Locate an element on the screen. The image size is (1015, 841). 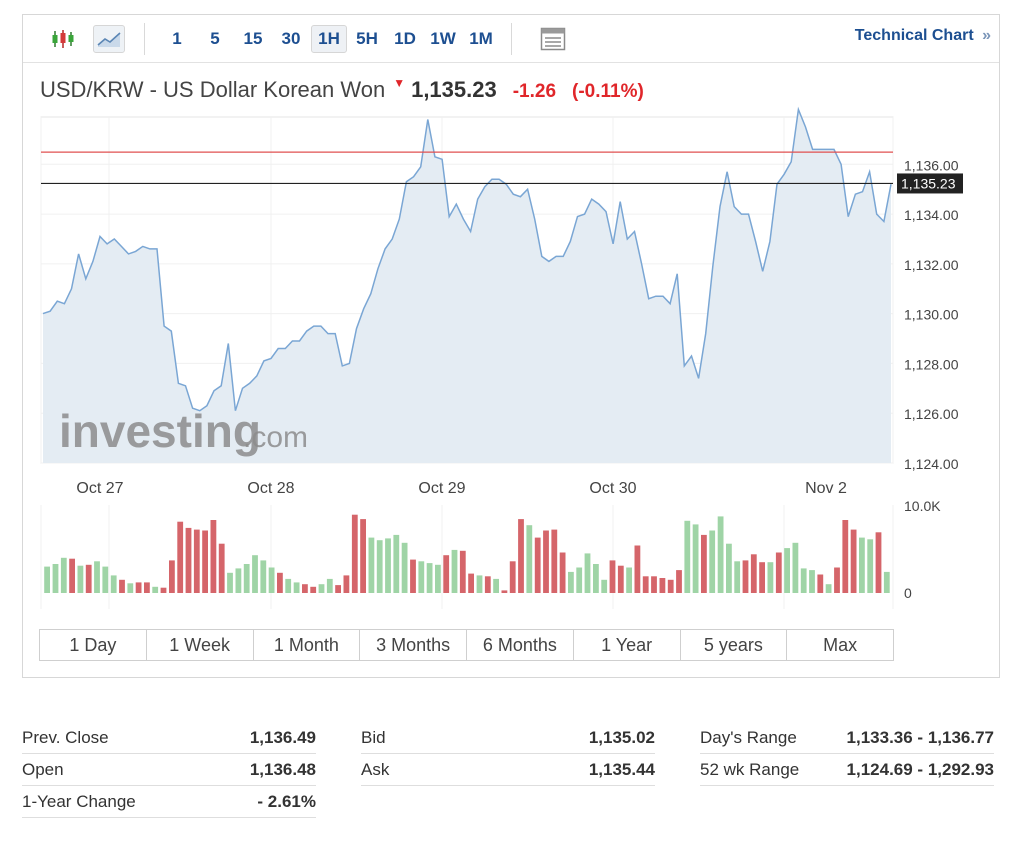
range-1-month: 1 Month is located at coordinates (307, 645).